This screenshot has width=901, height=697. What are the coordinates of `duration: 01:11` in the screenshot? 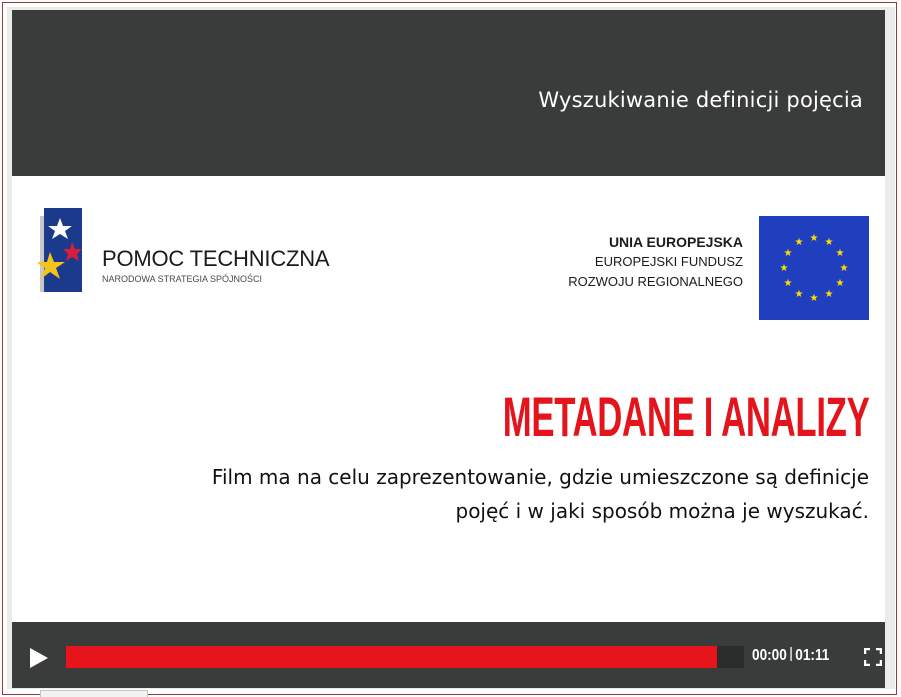 It's located at (812, 655).